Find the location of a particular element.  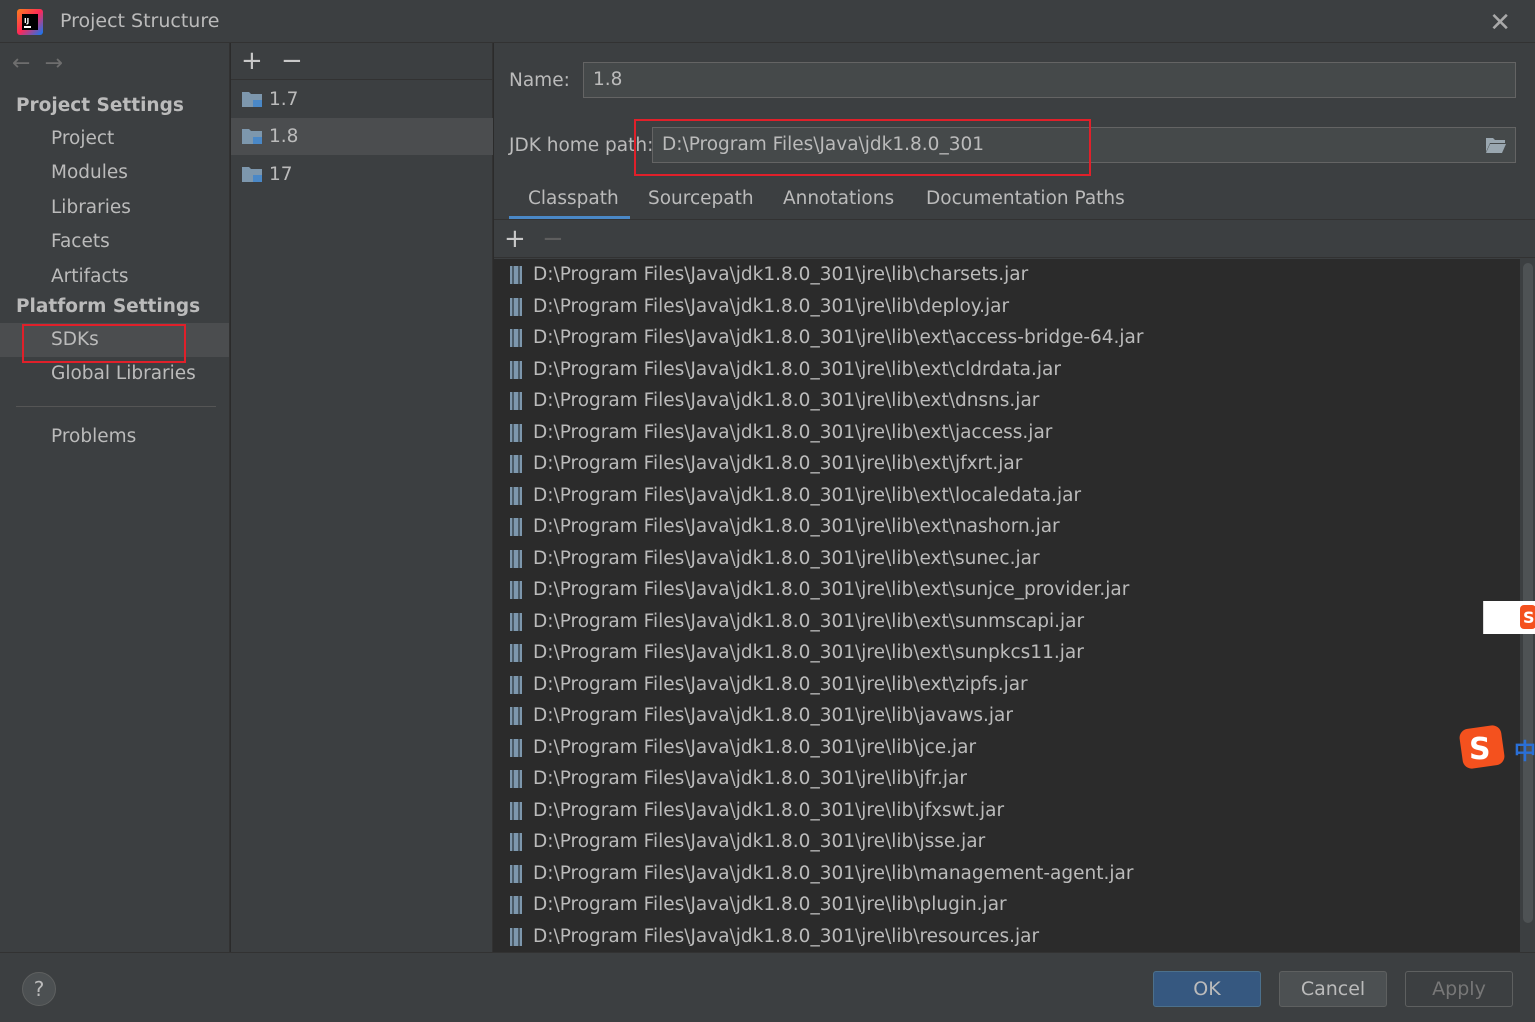

intellij-app-icon: IJ is located at coordinates (30, 22).